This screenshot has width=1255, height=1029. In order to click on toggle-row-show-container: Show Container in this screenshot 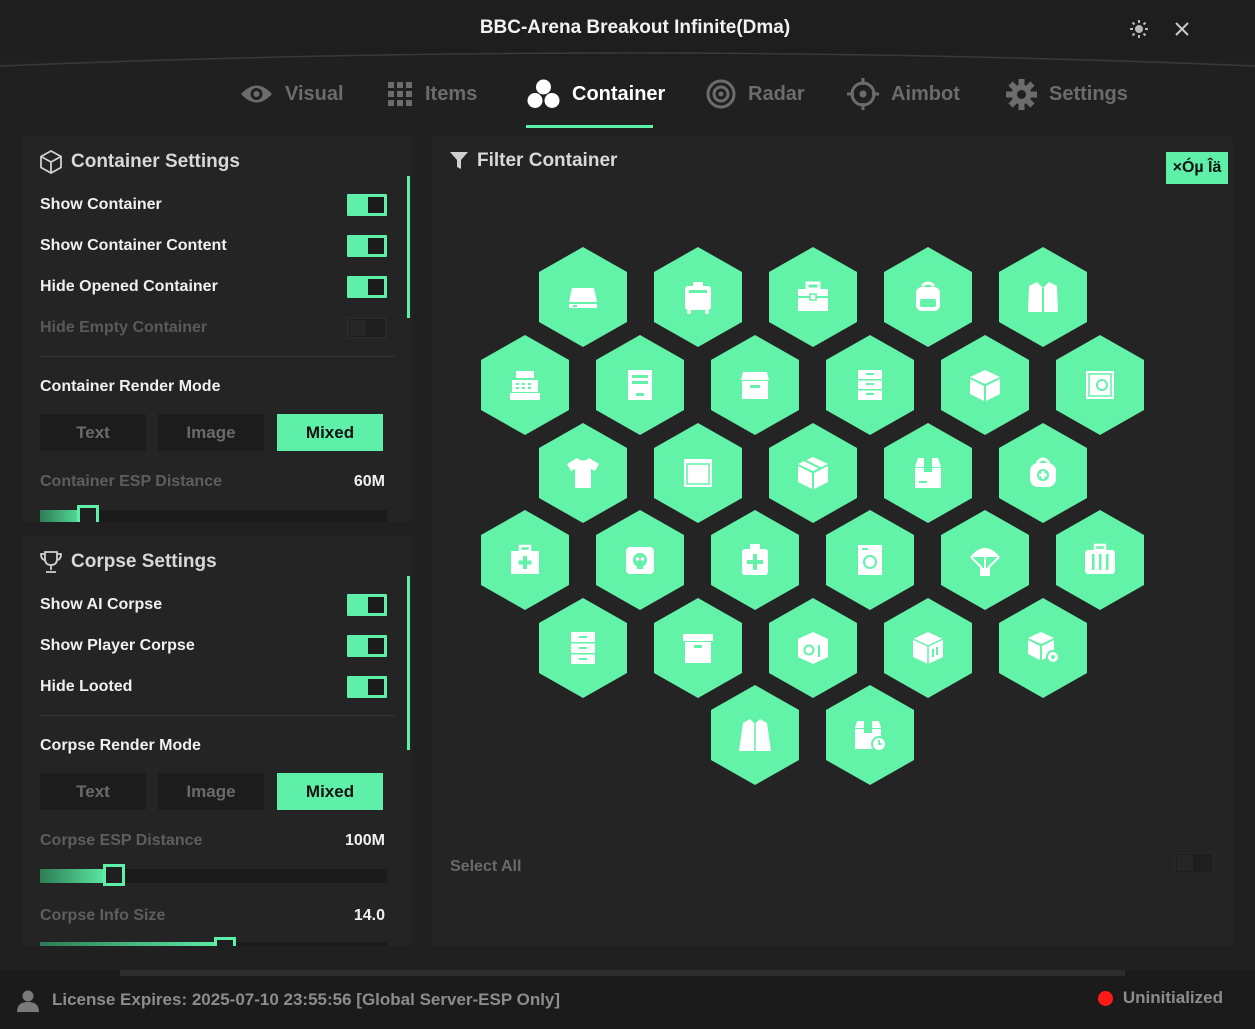, I will do `click(213, 205)`.